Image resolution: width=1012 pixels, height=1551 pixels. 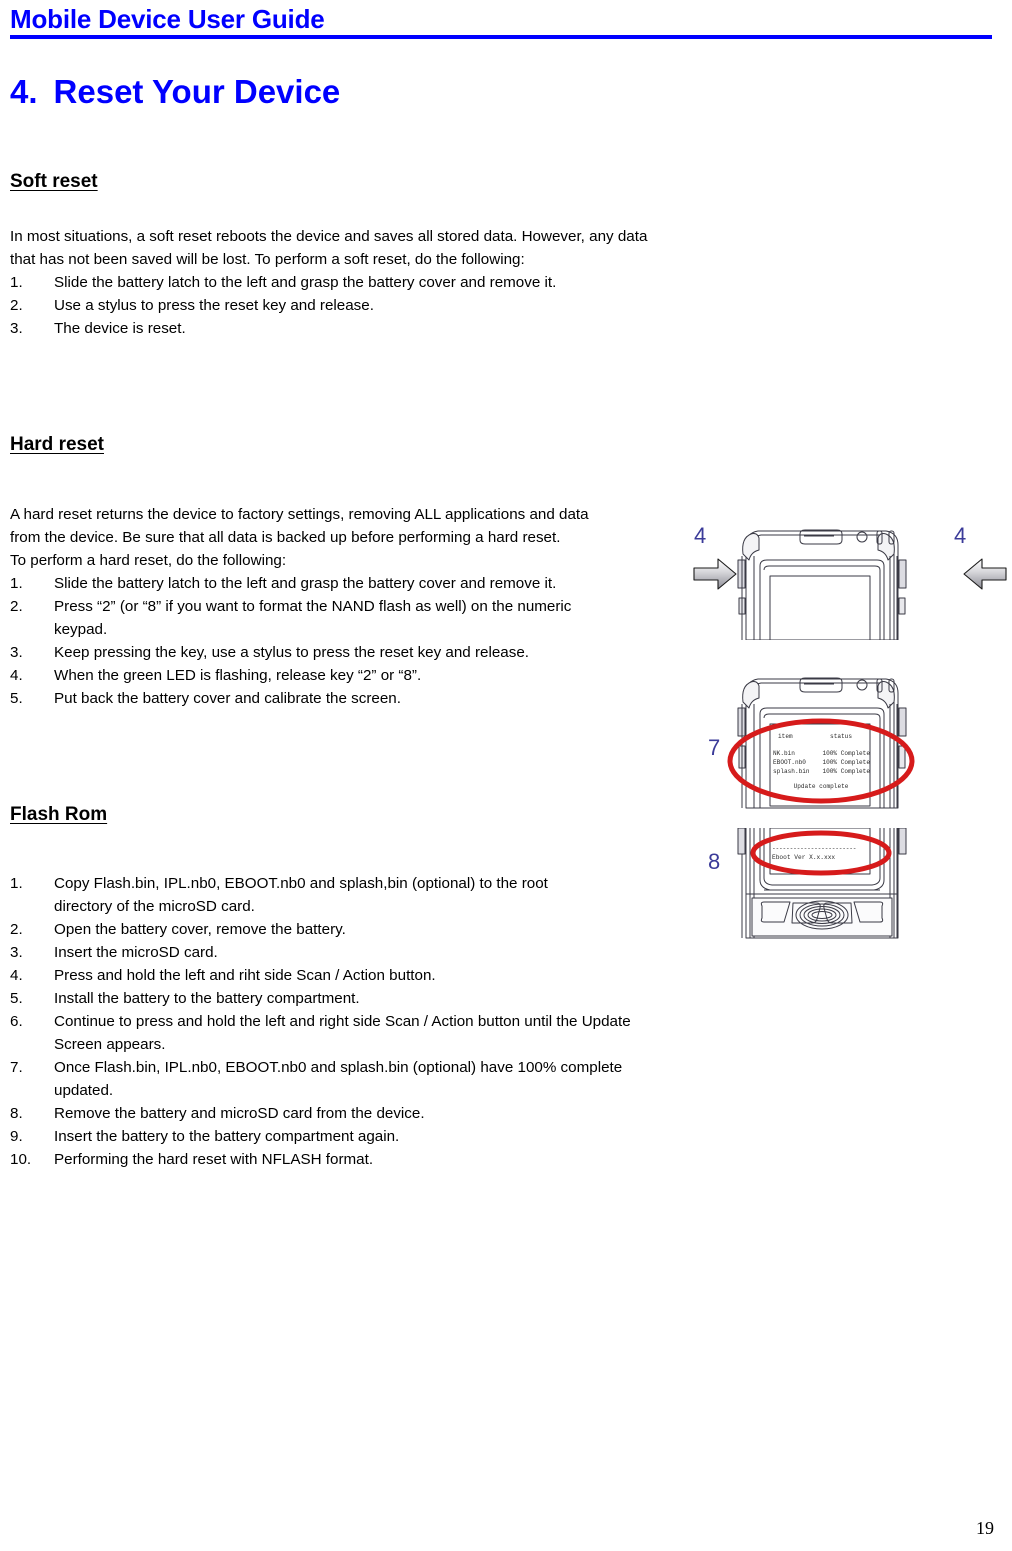 What do you see at coordinates (21, 1159) in the screenshot?
I see `list-marker: 10.` at bounding box center [21, 1159].